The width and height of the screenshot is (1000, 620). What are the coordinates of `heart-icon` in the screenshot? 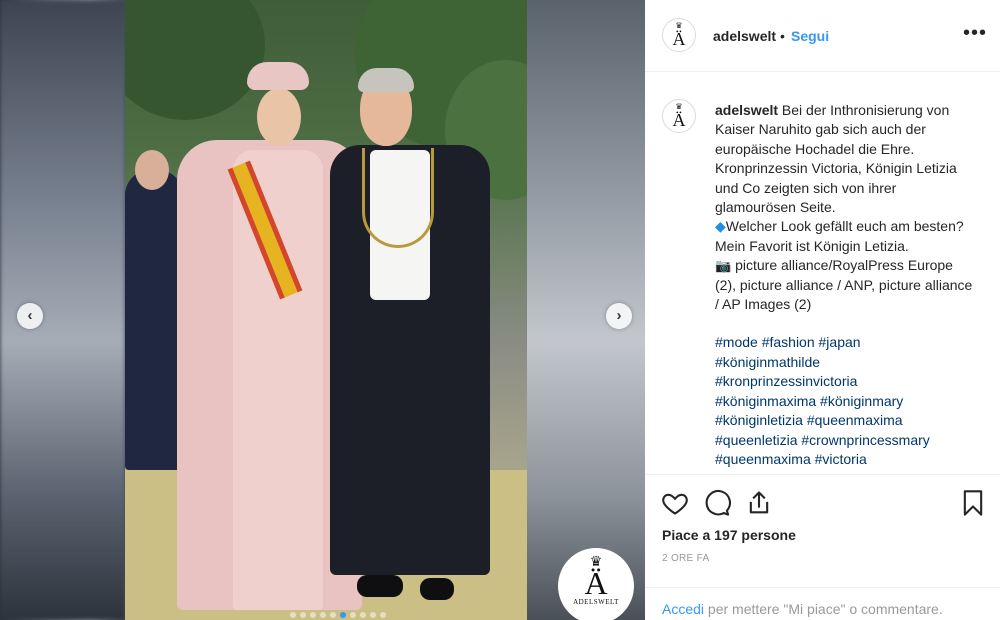 It's located at (675, 503).